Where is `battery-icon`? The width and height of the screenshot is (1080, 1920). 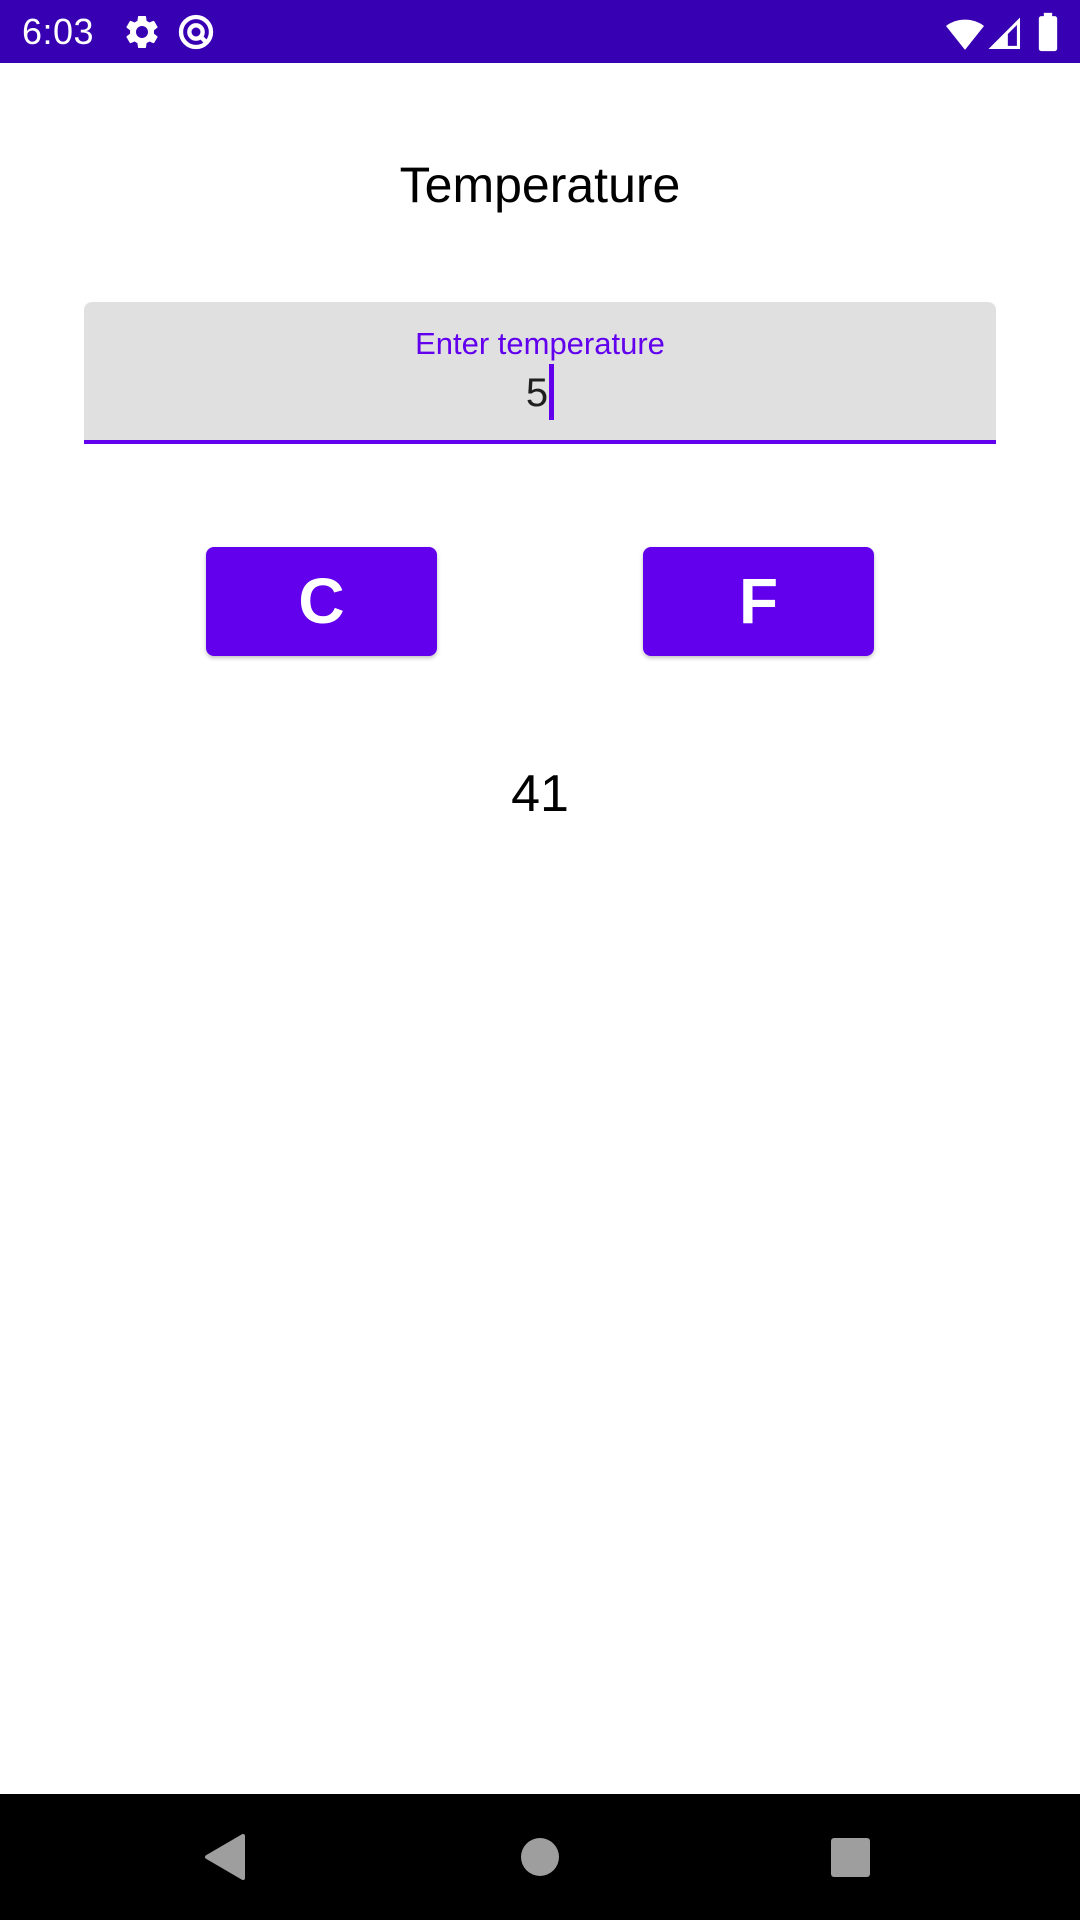
battery-icon is located at coordinates (1048, 32).